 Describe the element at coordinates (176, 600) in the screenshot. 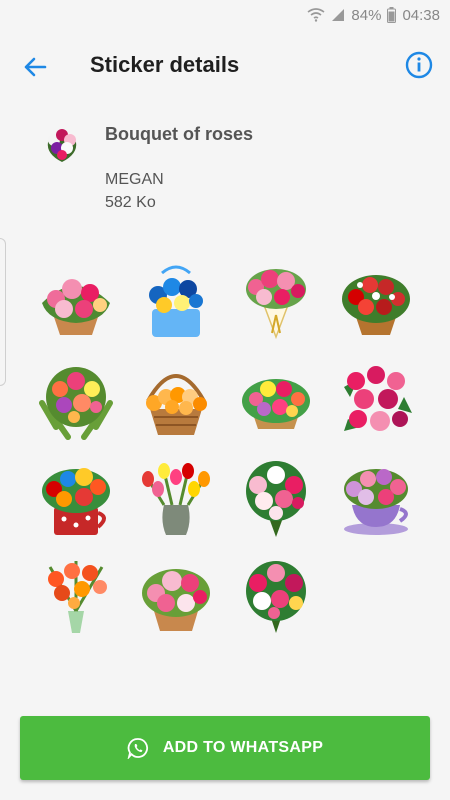

I see `pink-roses-basket-2-icon` at that location.